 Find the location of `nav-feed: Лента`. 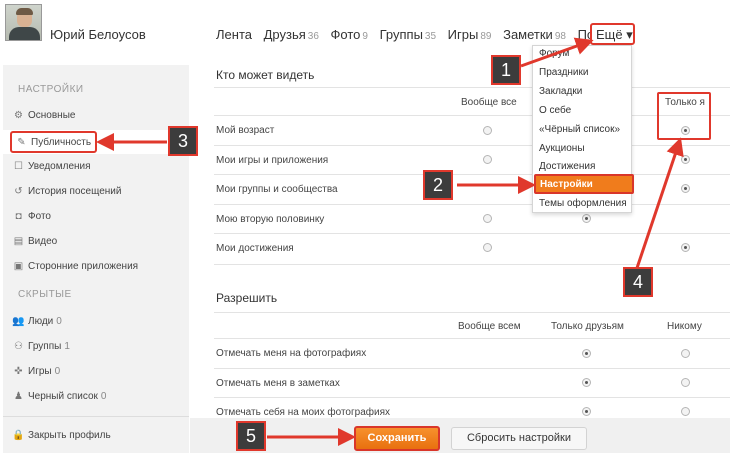

nav-feed: Лента is located at coordinates (234, 34).